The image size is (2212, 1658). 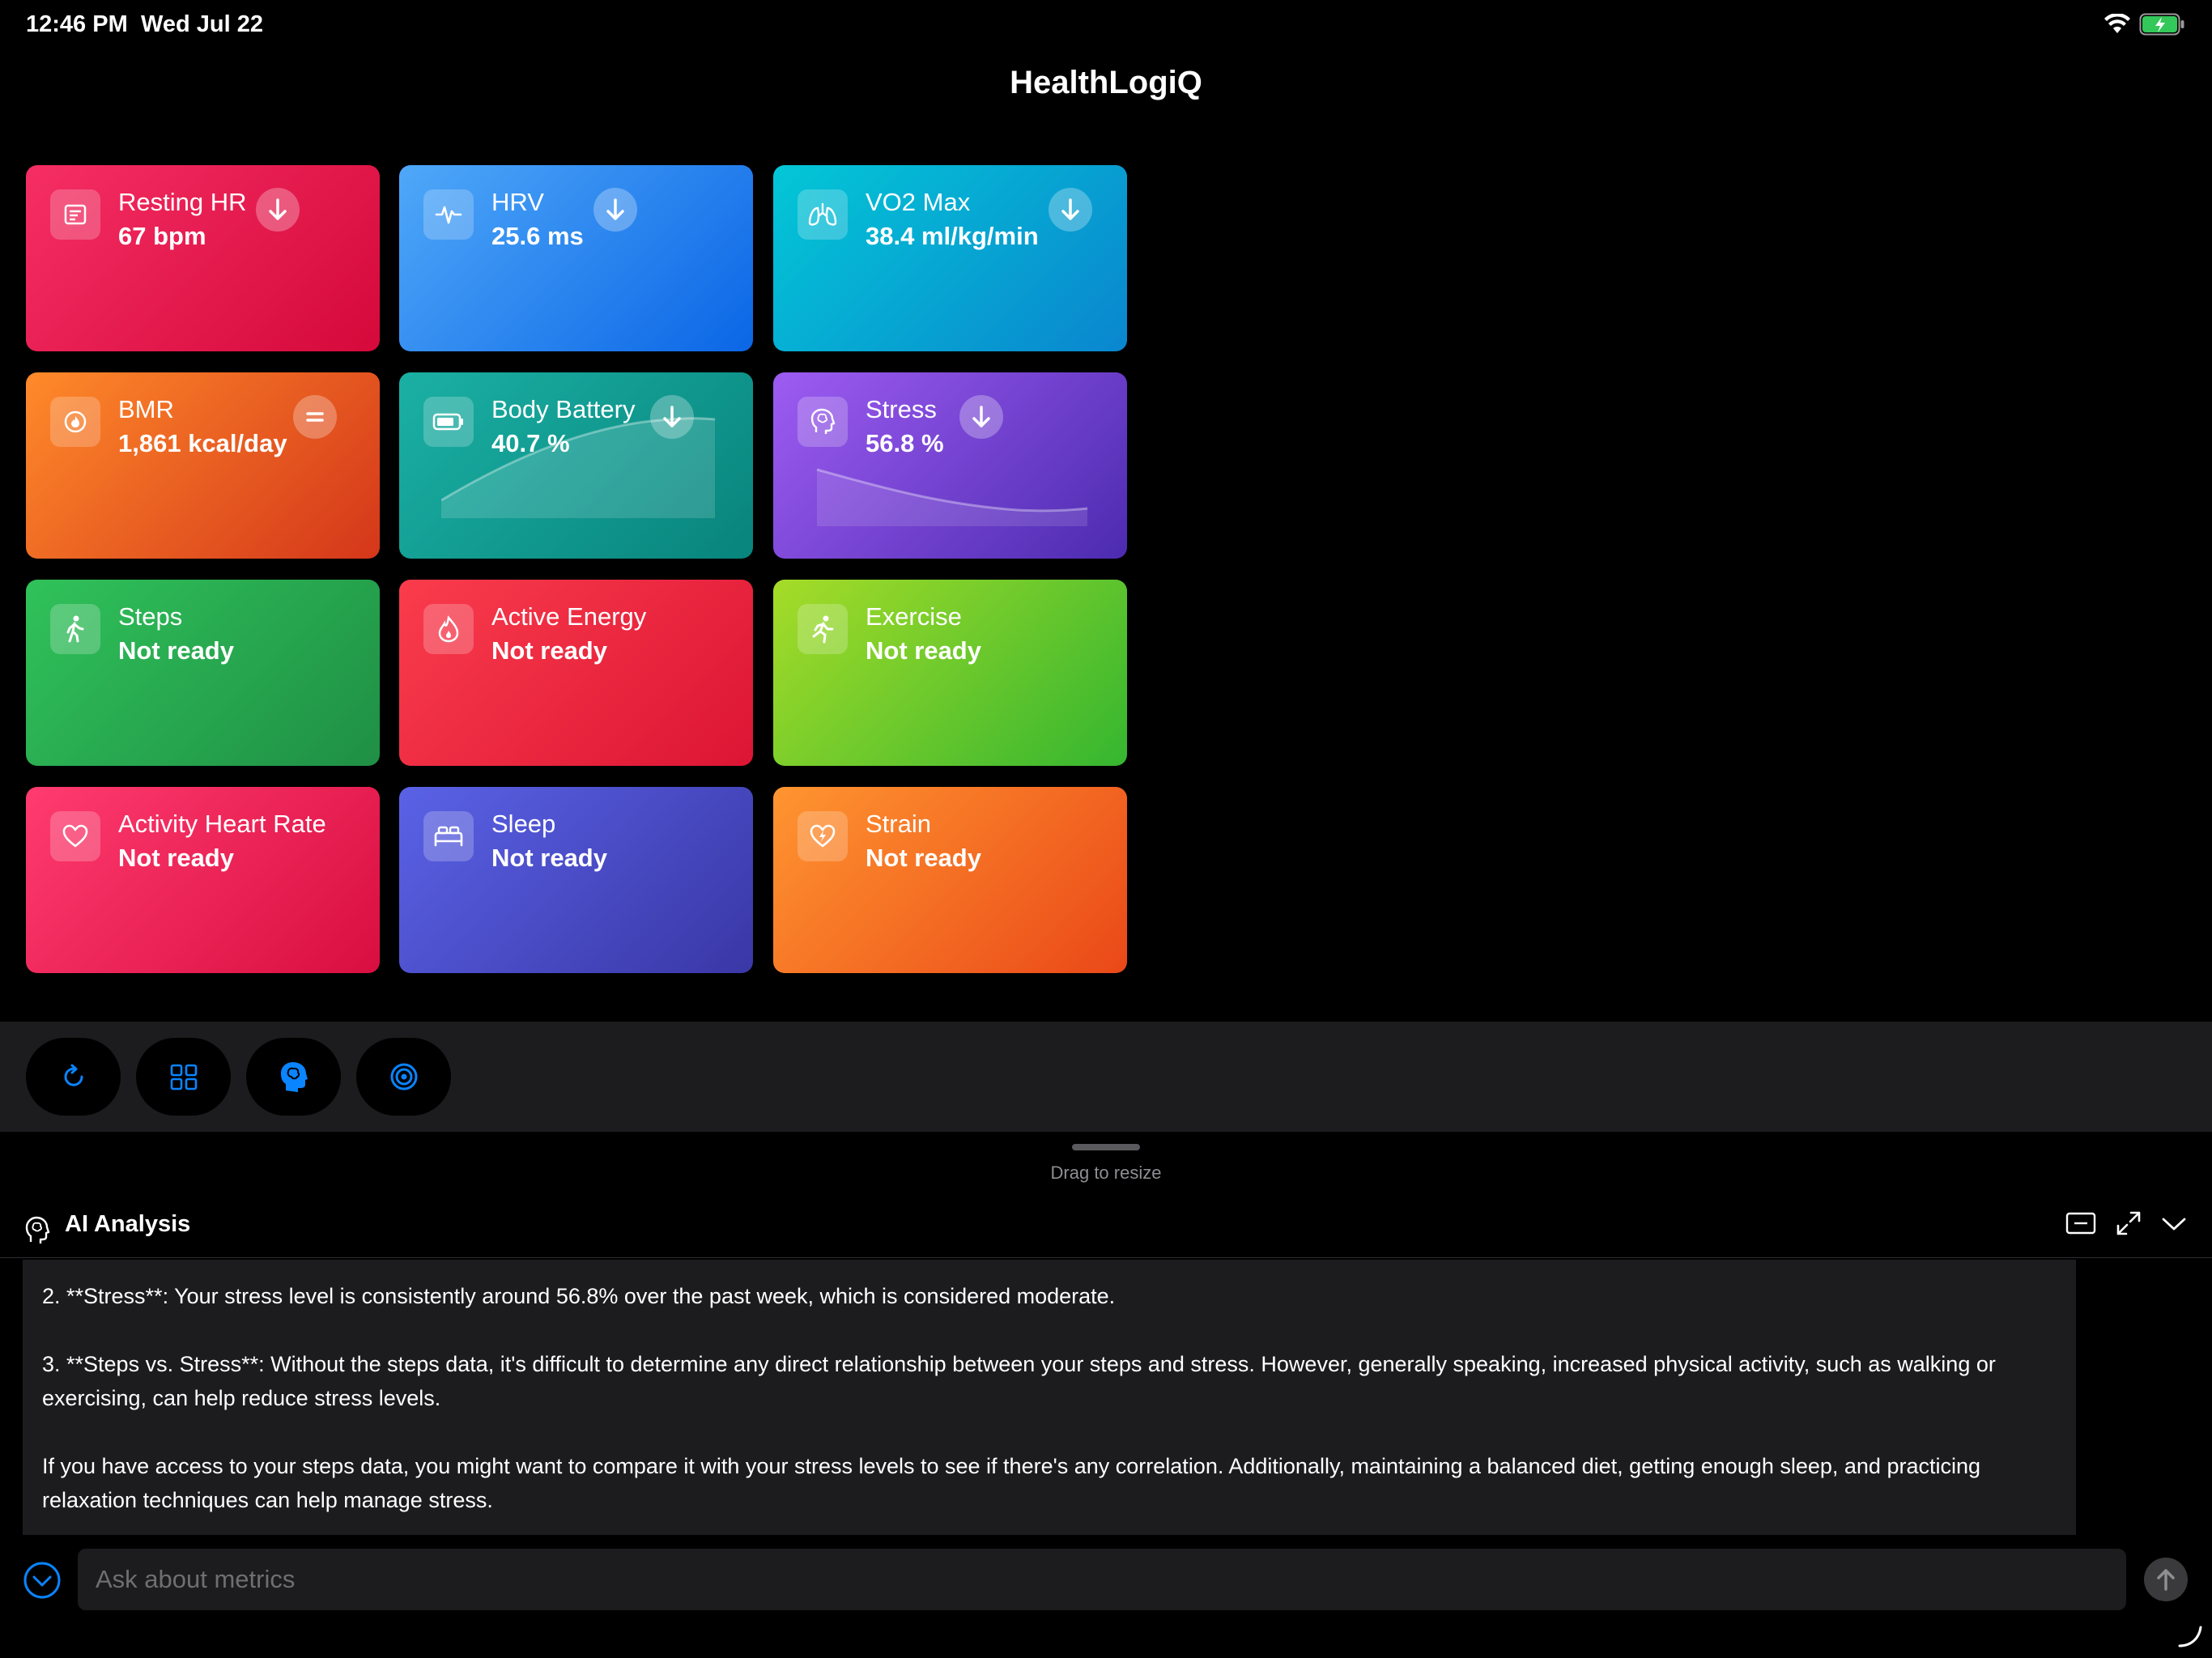 What do you see at coordinates (902, 409) in the screenshot?
I see `tile-title: Stress` at bounding box center [902, 409].